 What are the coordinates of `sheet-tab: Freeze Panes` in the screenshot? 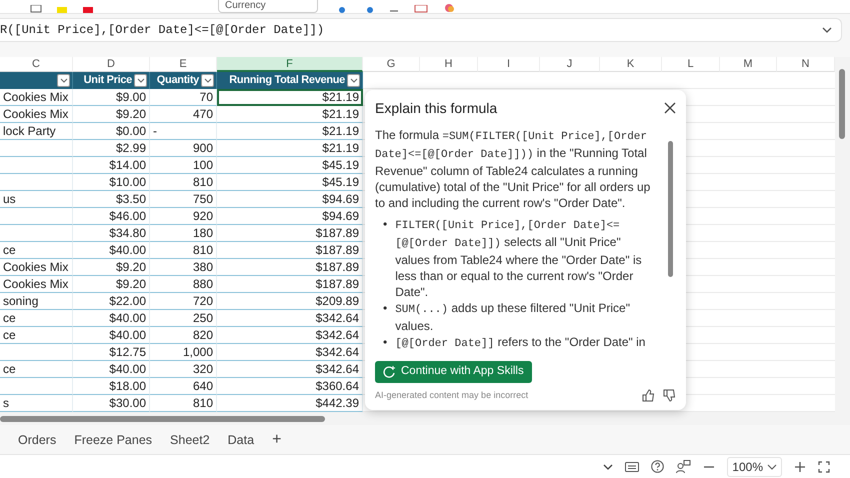 It's located at (113, 440).